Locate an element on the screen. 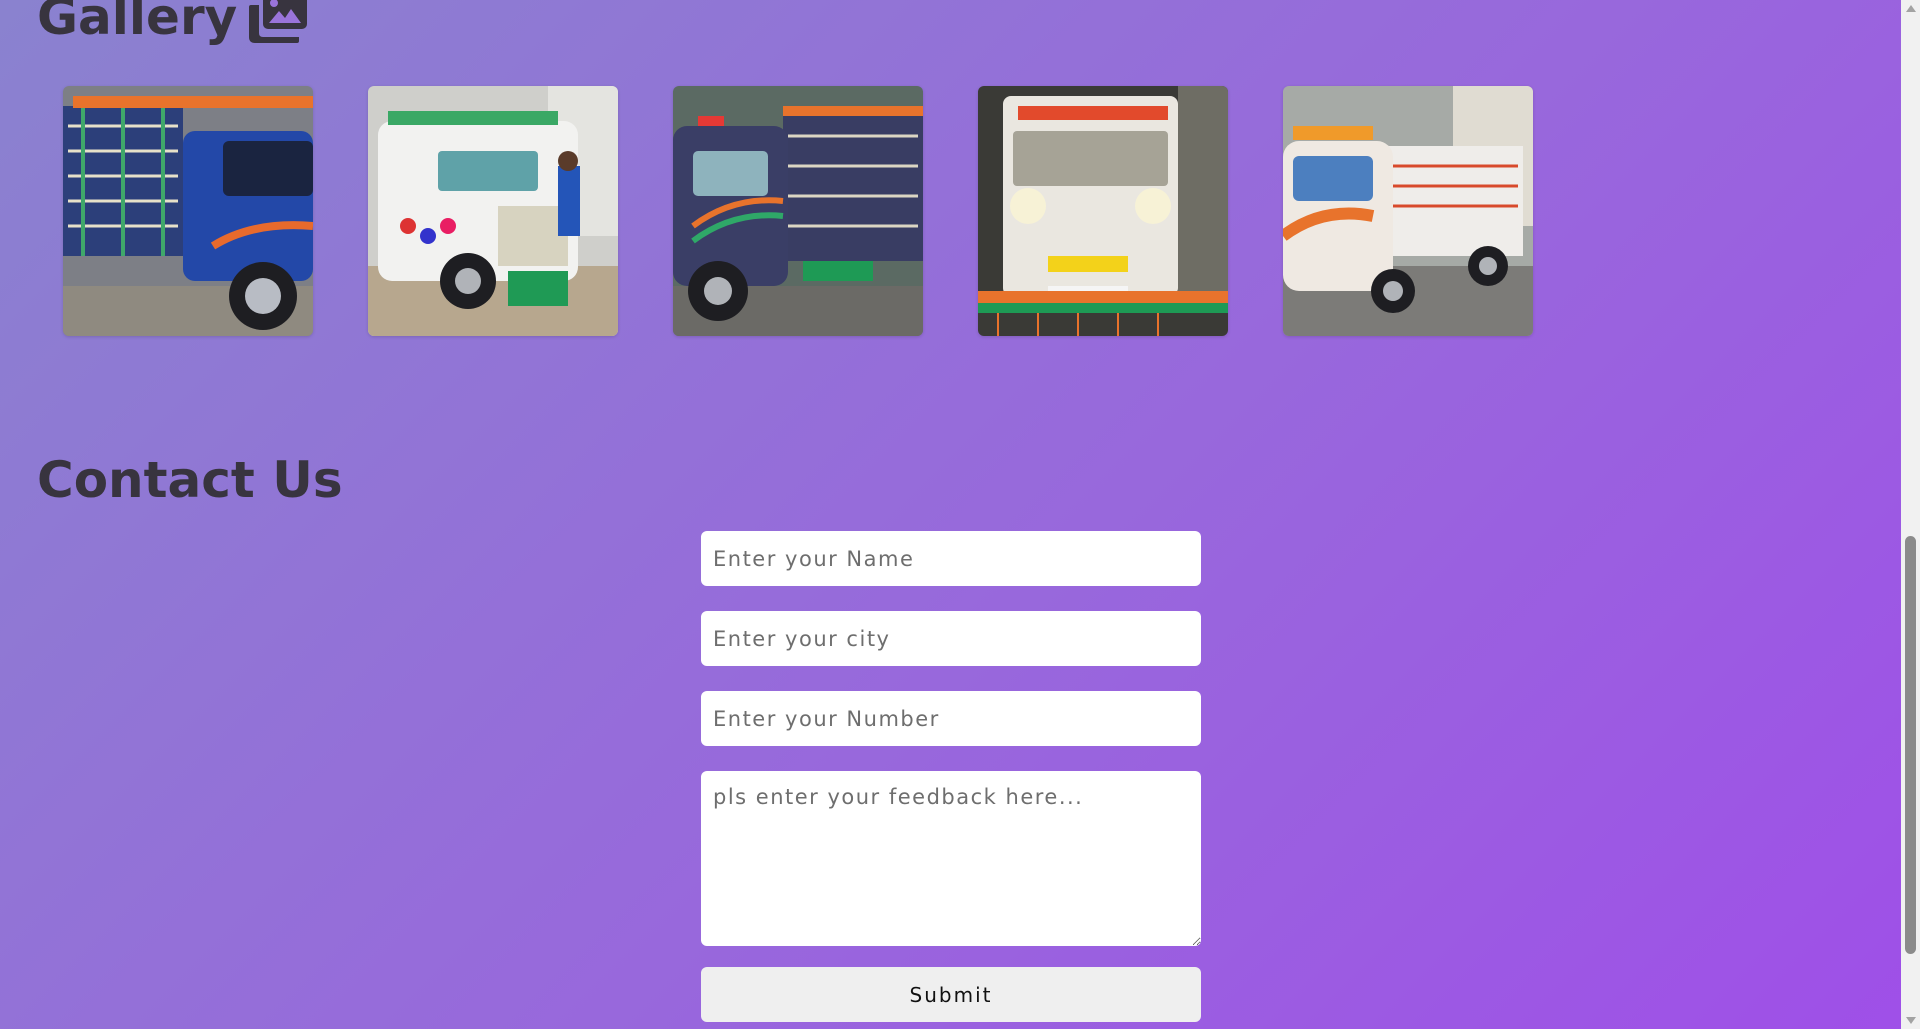 The width and height of the screenshot is (1920, 1029). scrollbar-thumb is located at coordinates (1910, 745).